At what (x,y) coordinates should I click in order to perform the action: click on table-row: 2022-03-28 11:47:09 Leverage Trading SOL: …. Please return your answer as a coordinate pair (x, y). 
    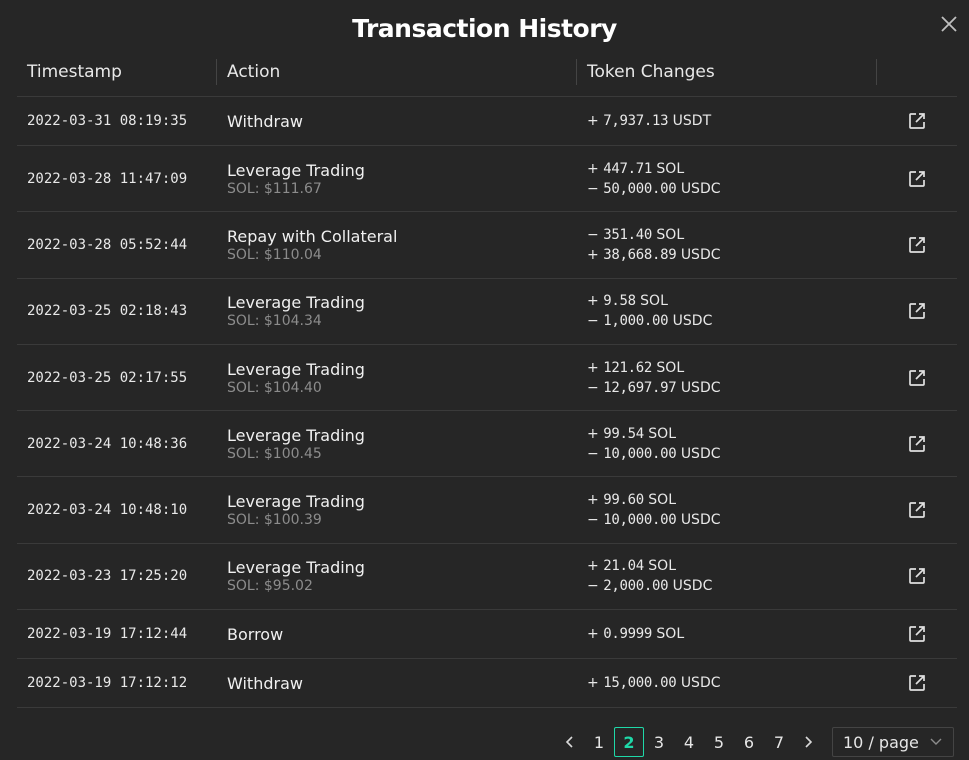
    Looking at the image, I should click on (487, 179).